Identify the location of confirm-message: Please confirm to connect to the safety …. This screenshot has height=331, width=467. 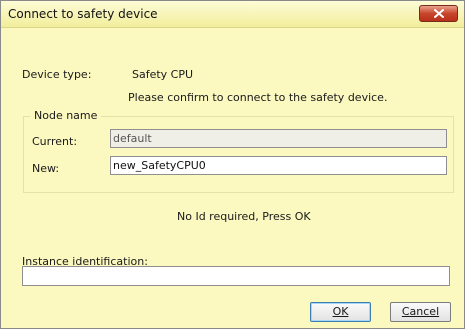
(258, 97).